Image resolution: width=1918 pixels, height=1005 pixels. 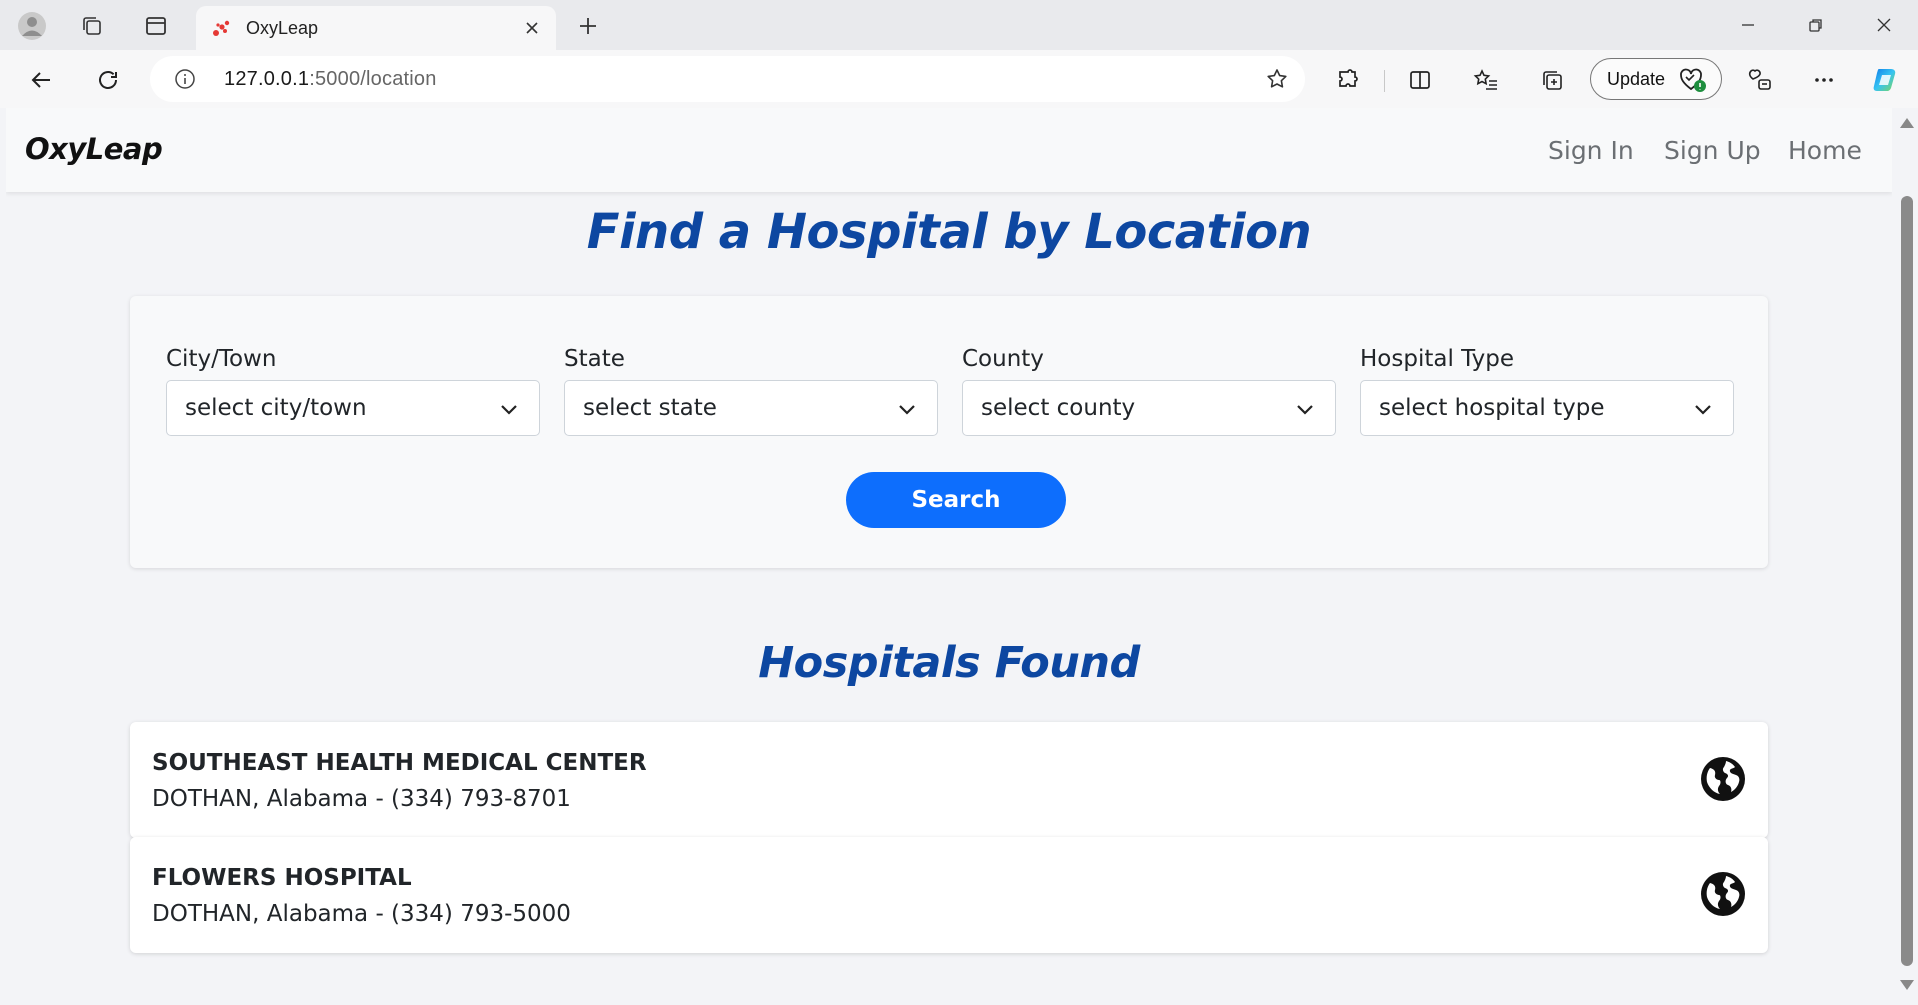 What do you see at coordinates (221, 359) in the screenshot?
I see `city-town-label: City/Town` at bounding box center [221, 359].